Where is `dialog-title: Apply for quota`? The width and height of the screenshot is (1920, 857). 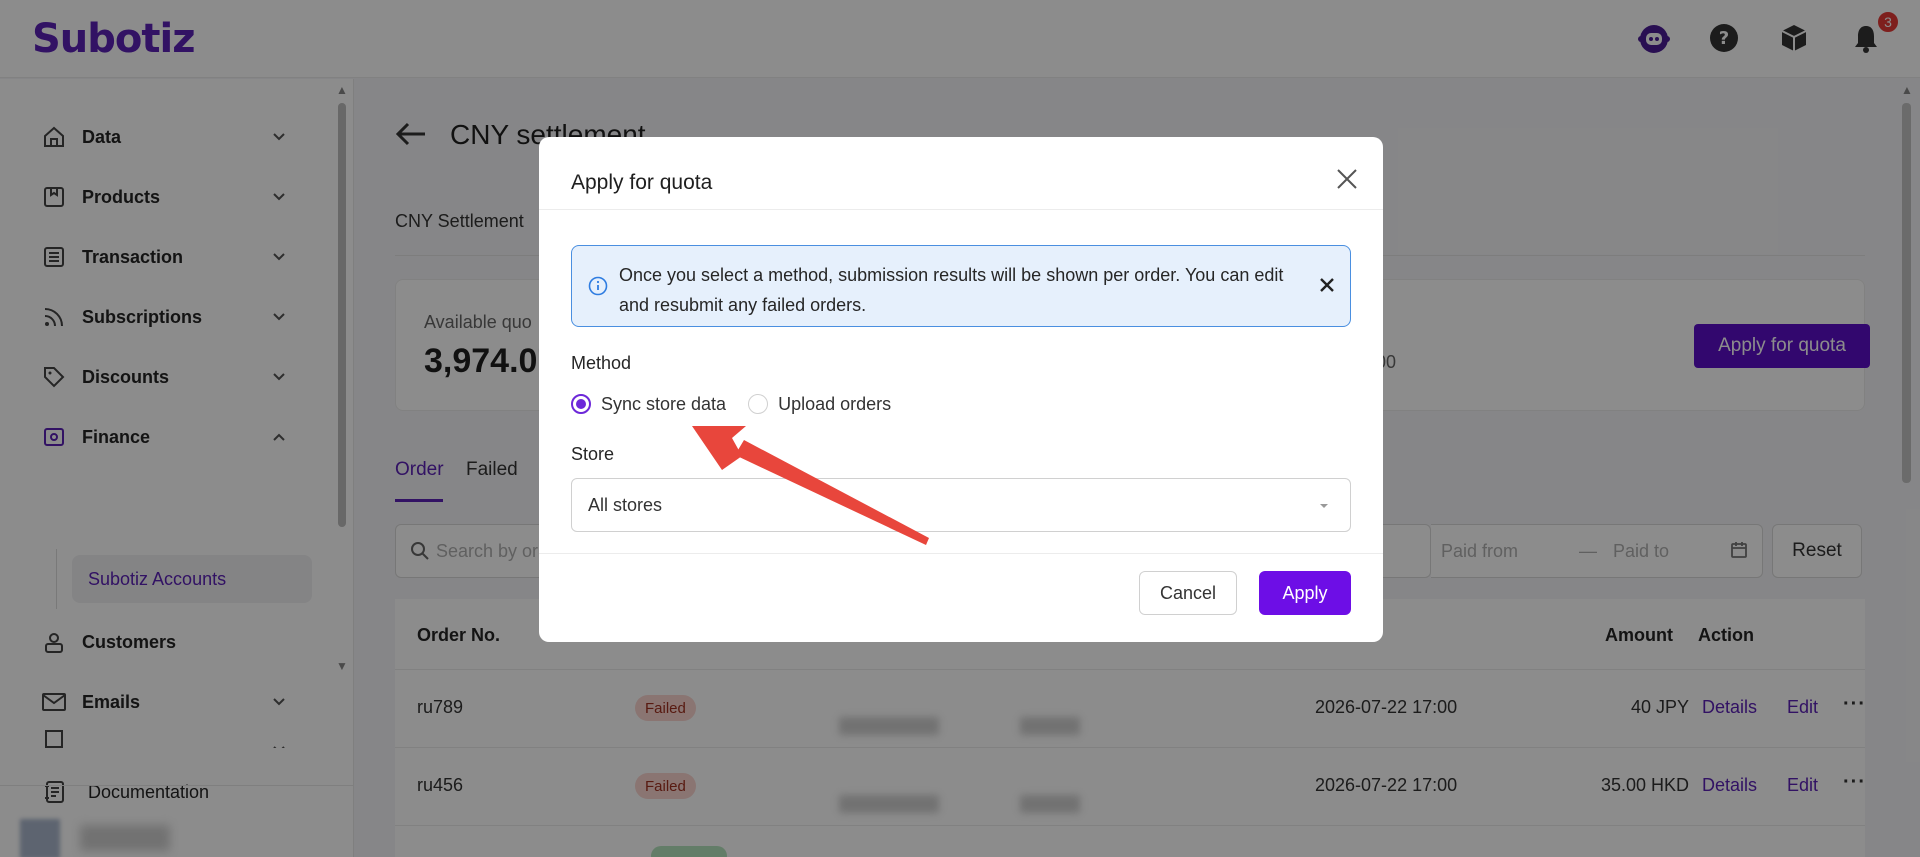 dialog-title: Apply for quota is located at coordinates (642, 182).